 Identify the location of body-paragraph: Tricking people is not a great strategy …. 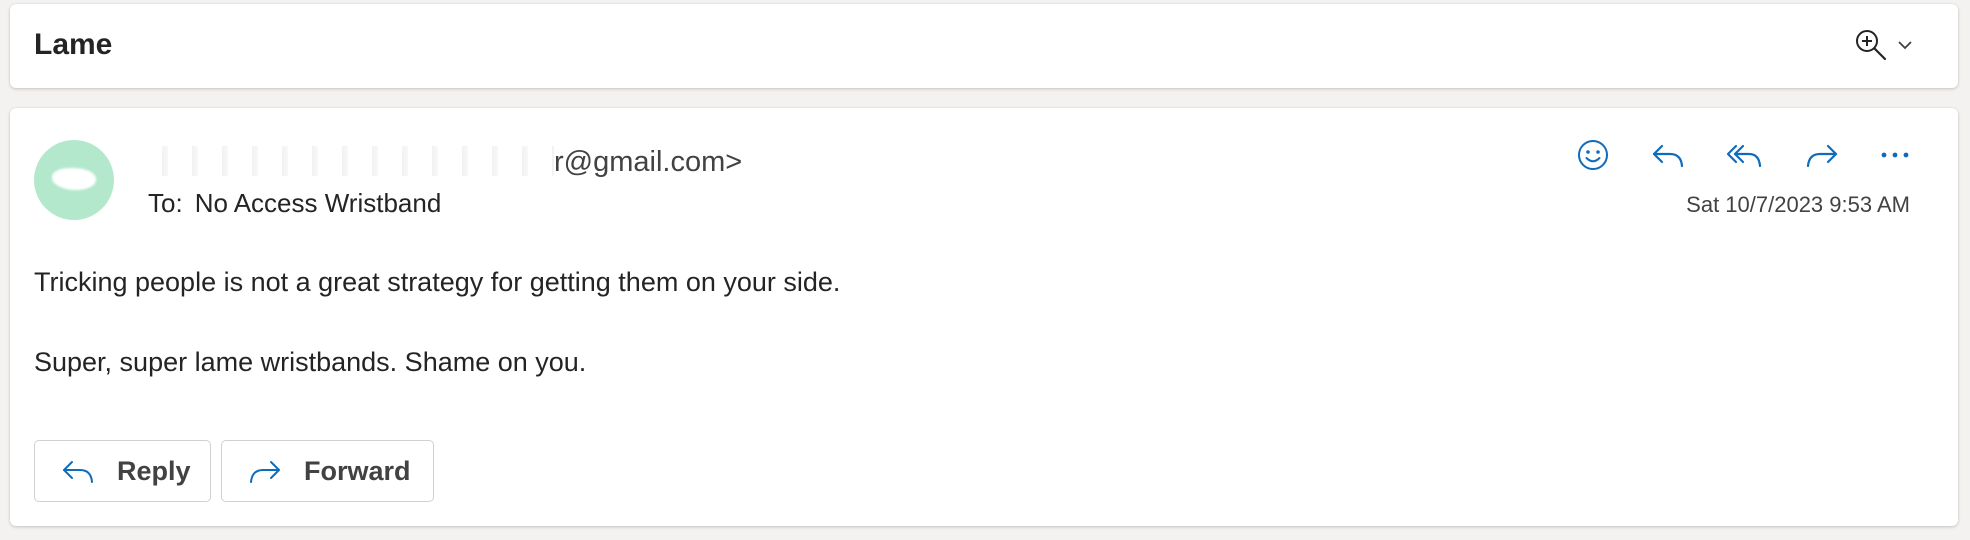
(437, 282).